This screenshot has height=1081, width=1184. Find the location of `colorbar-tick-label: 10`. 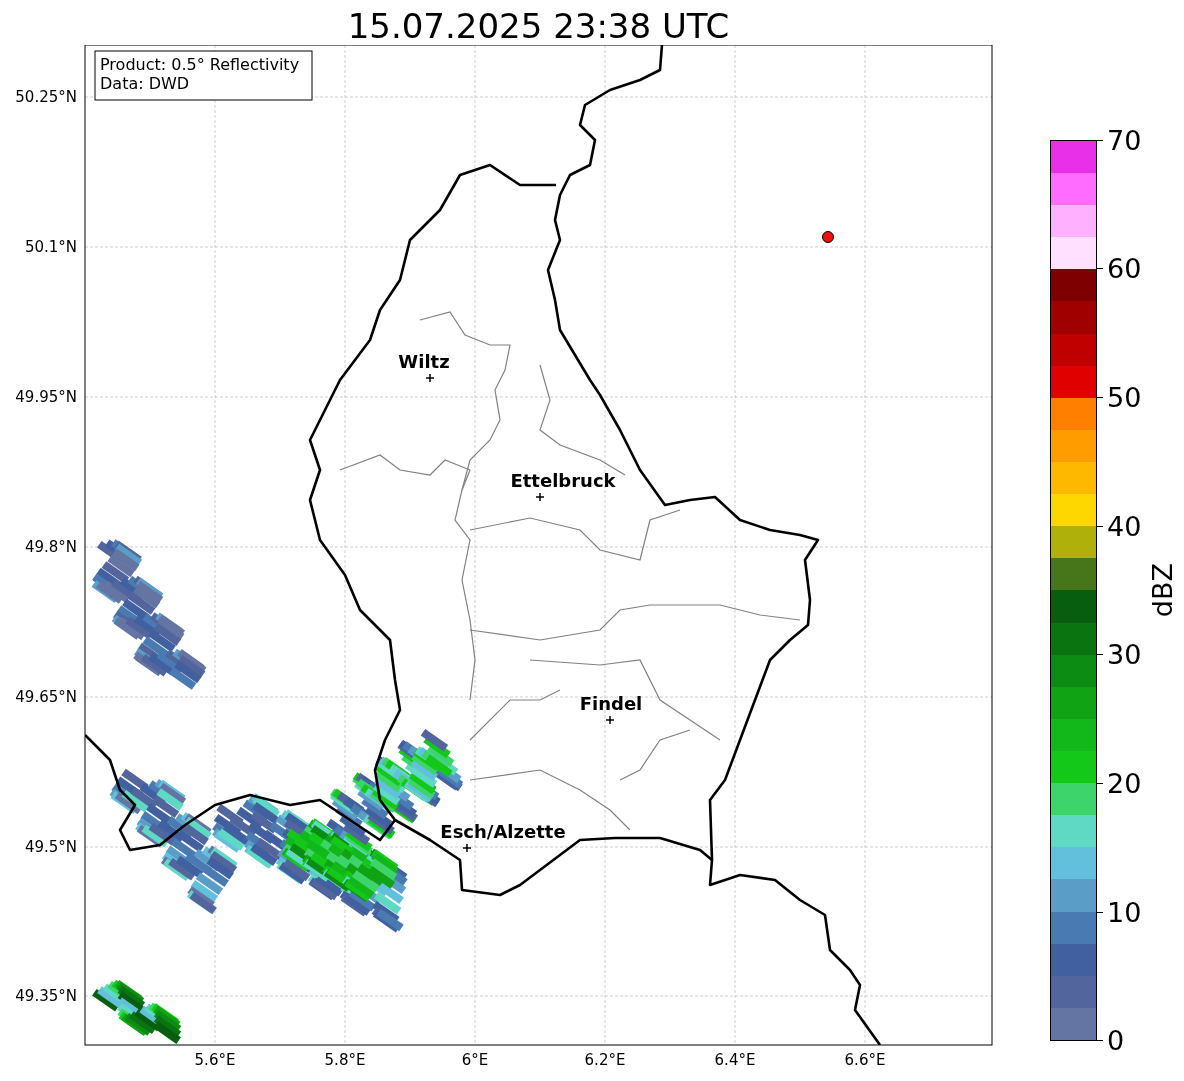

colorbar-tick-label: 10 is located at coordinates (1124, 912).